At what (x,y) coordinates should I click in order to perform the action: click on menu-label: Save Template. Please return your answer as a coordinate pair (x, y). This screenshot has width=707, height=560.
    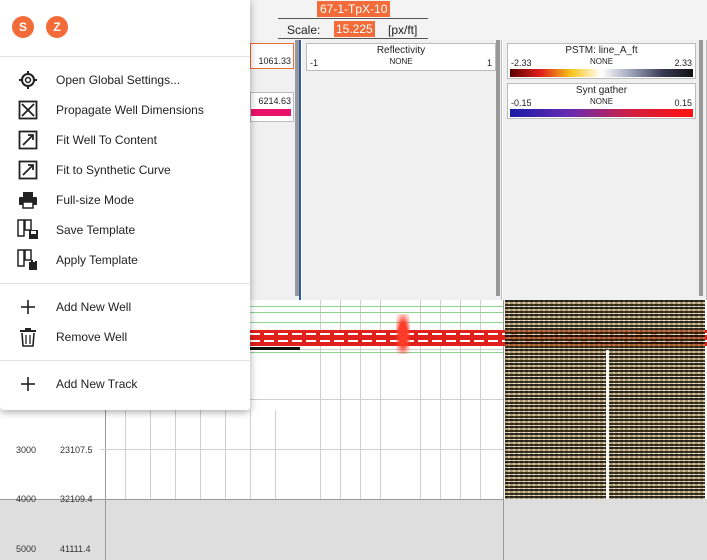
    Looking at the image, I should click on (96, 230).